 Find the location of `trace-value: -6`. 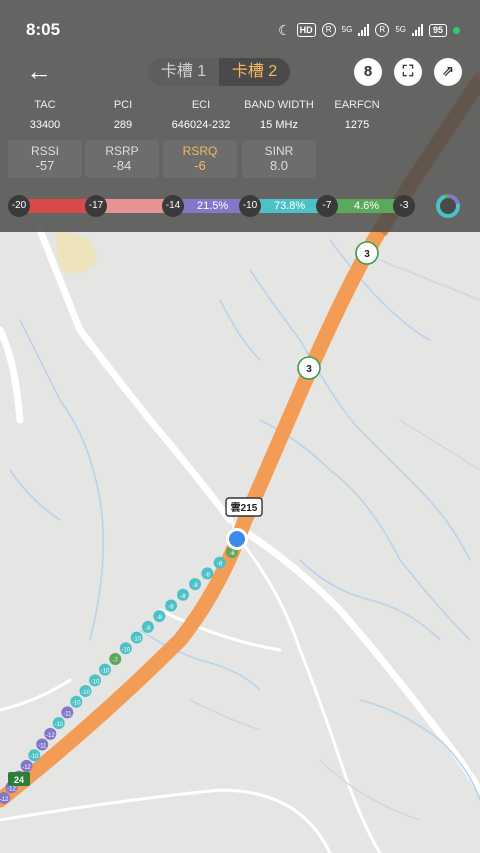

trace-value: -6 is located at coordinates (232, 554).